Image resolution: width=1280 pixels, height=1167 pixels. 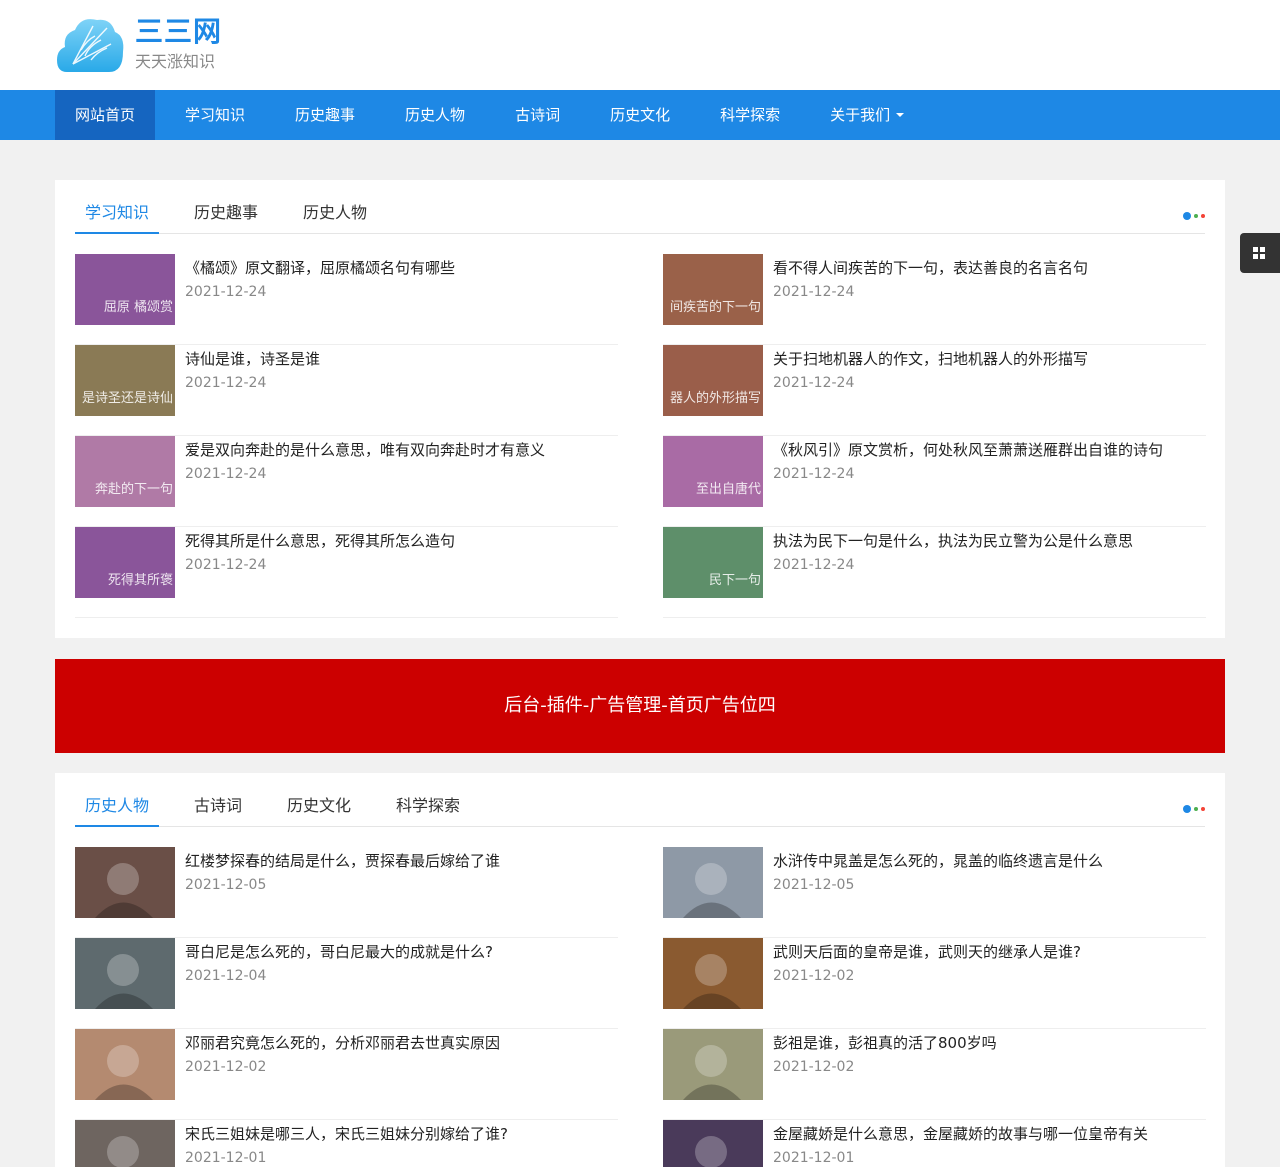 What do you see at coordinates (900, 115) in the screenshot?
I see `caret-down-icon` at bounding box center [900, 115].